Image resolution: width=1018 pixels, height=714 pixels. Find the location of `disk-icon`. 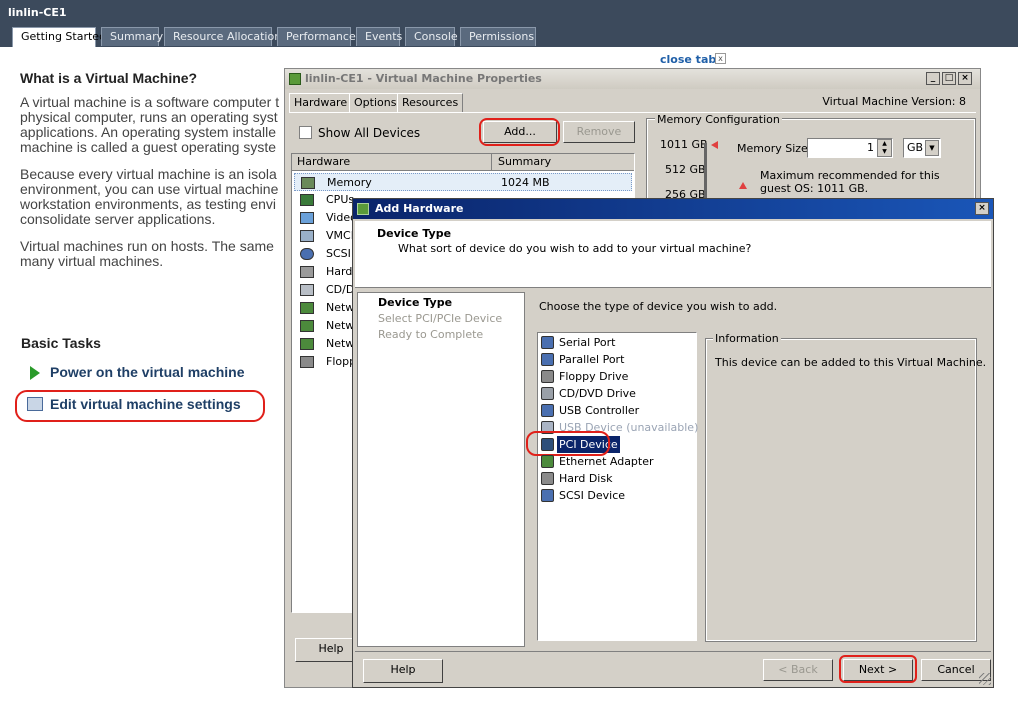

disk-icon is located at coordinates (307, 272).